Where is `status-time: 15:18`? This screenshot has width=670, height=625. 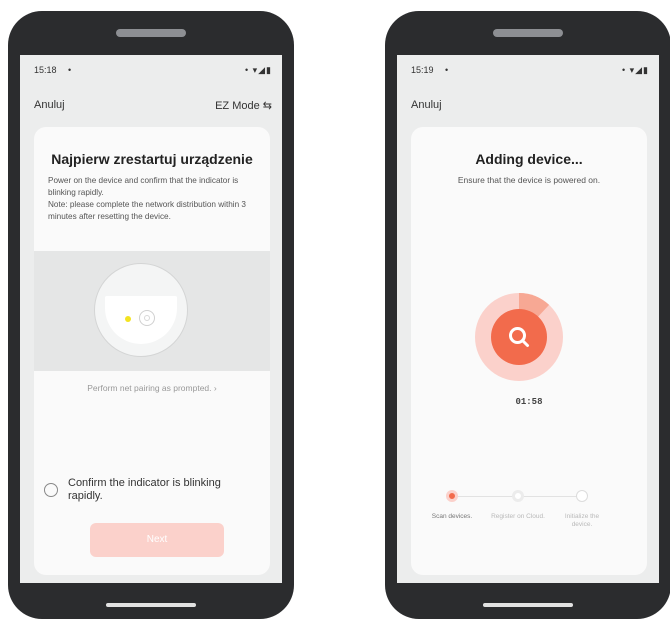 status-time: 15:18 is located at coordinates (45, 70).